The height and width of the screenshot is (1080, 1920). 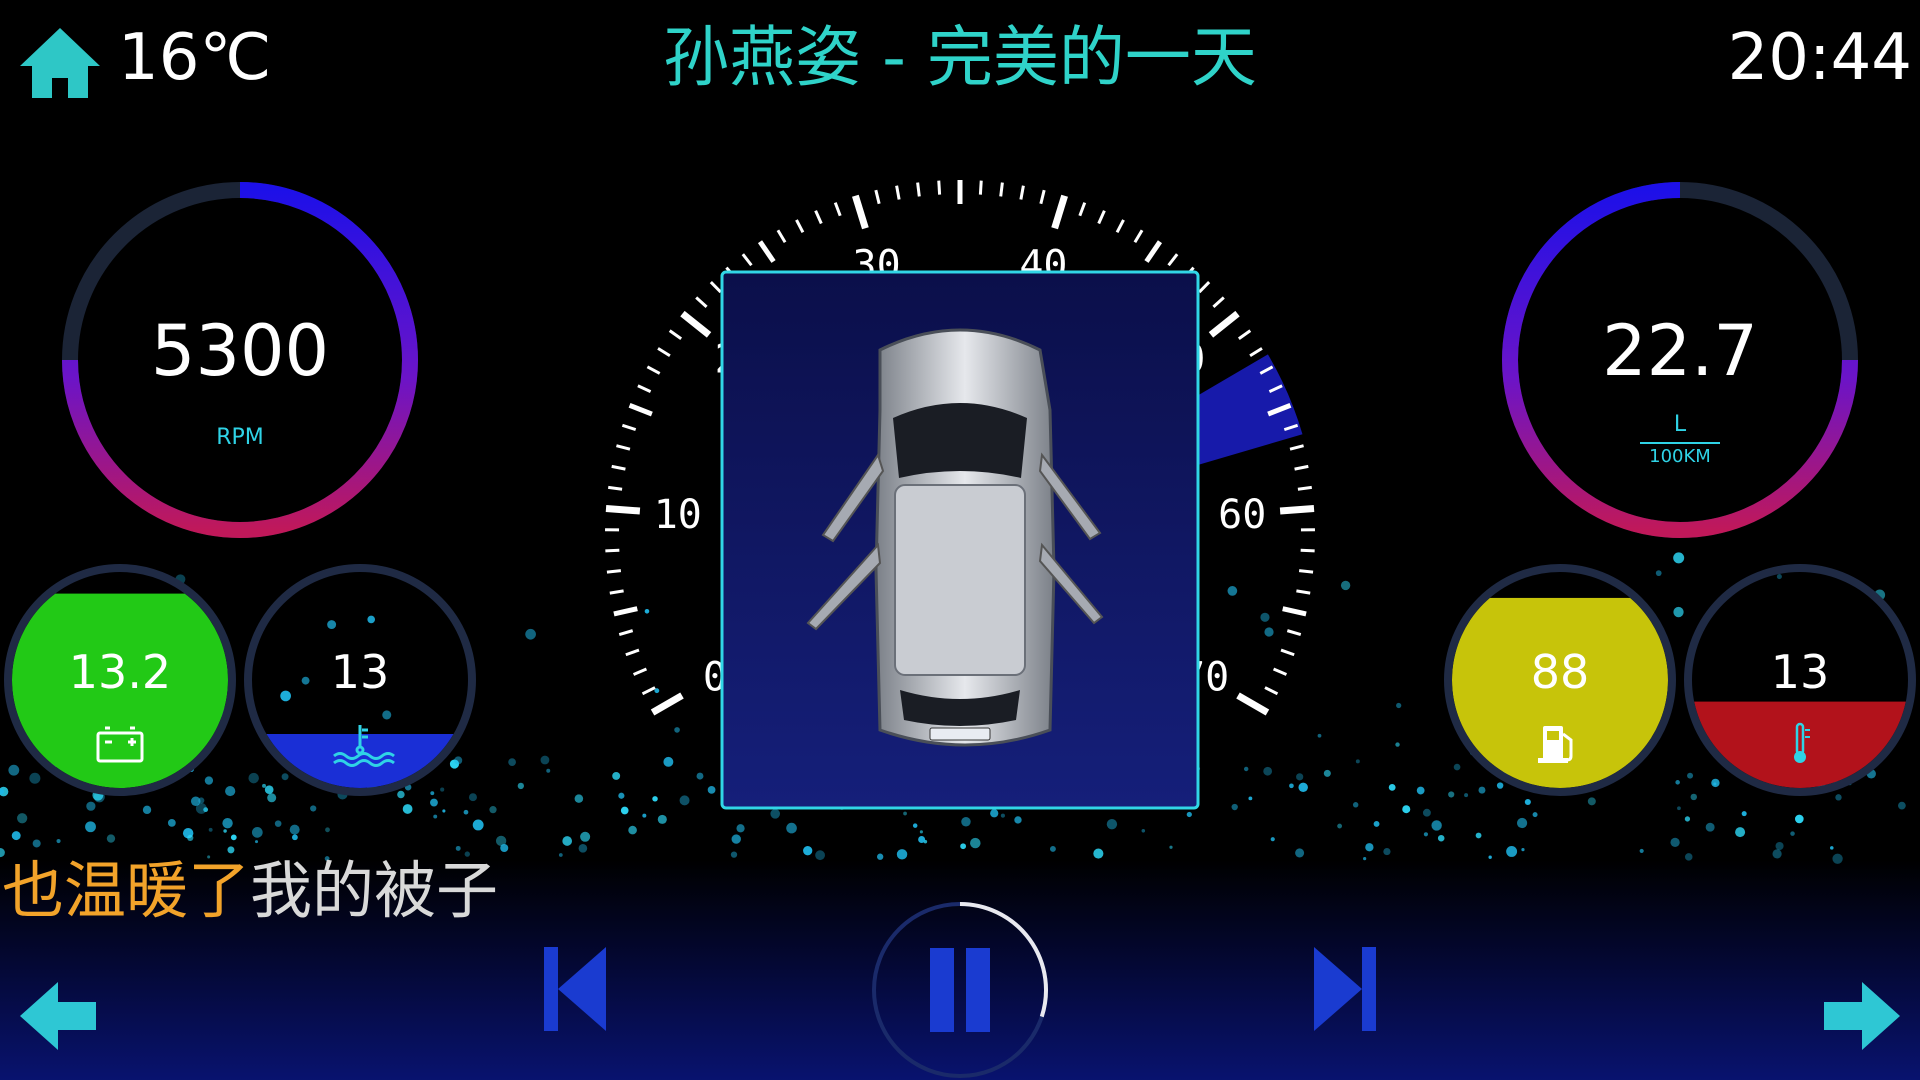 I want to click on lyric-remaining-part: 我的被子, so click(x=374, y=890).